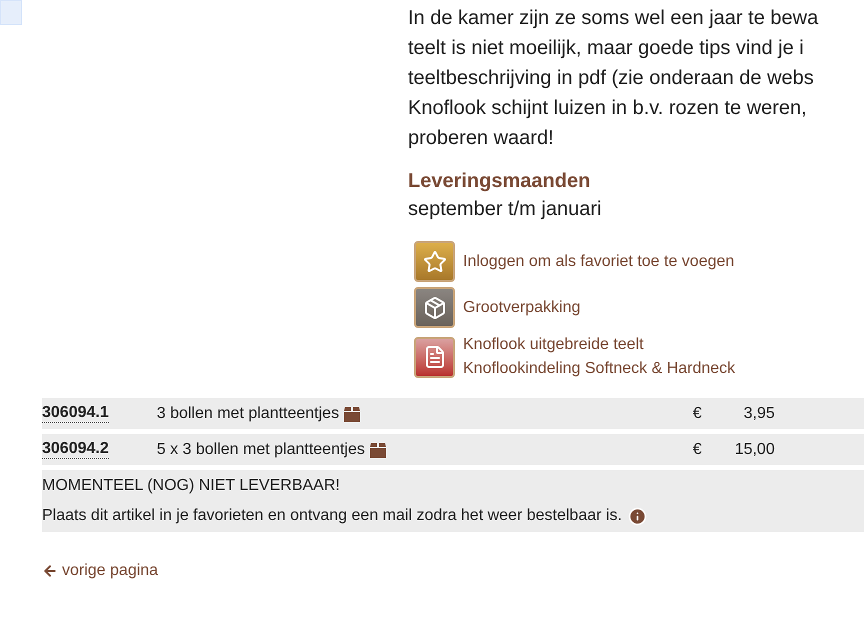  Describe the element at coordinates (598, 262) in the screenshot. I see `info-link: Inloggen om als favoriet toe te voegen` at that location.